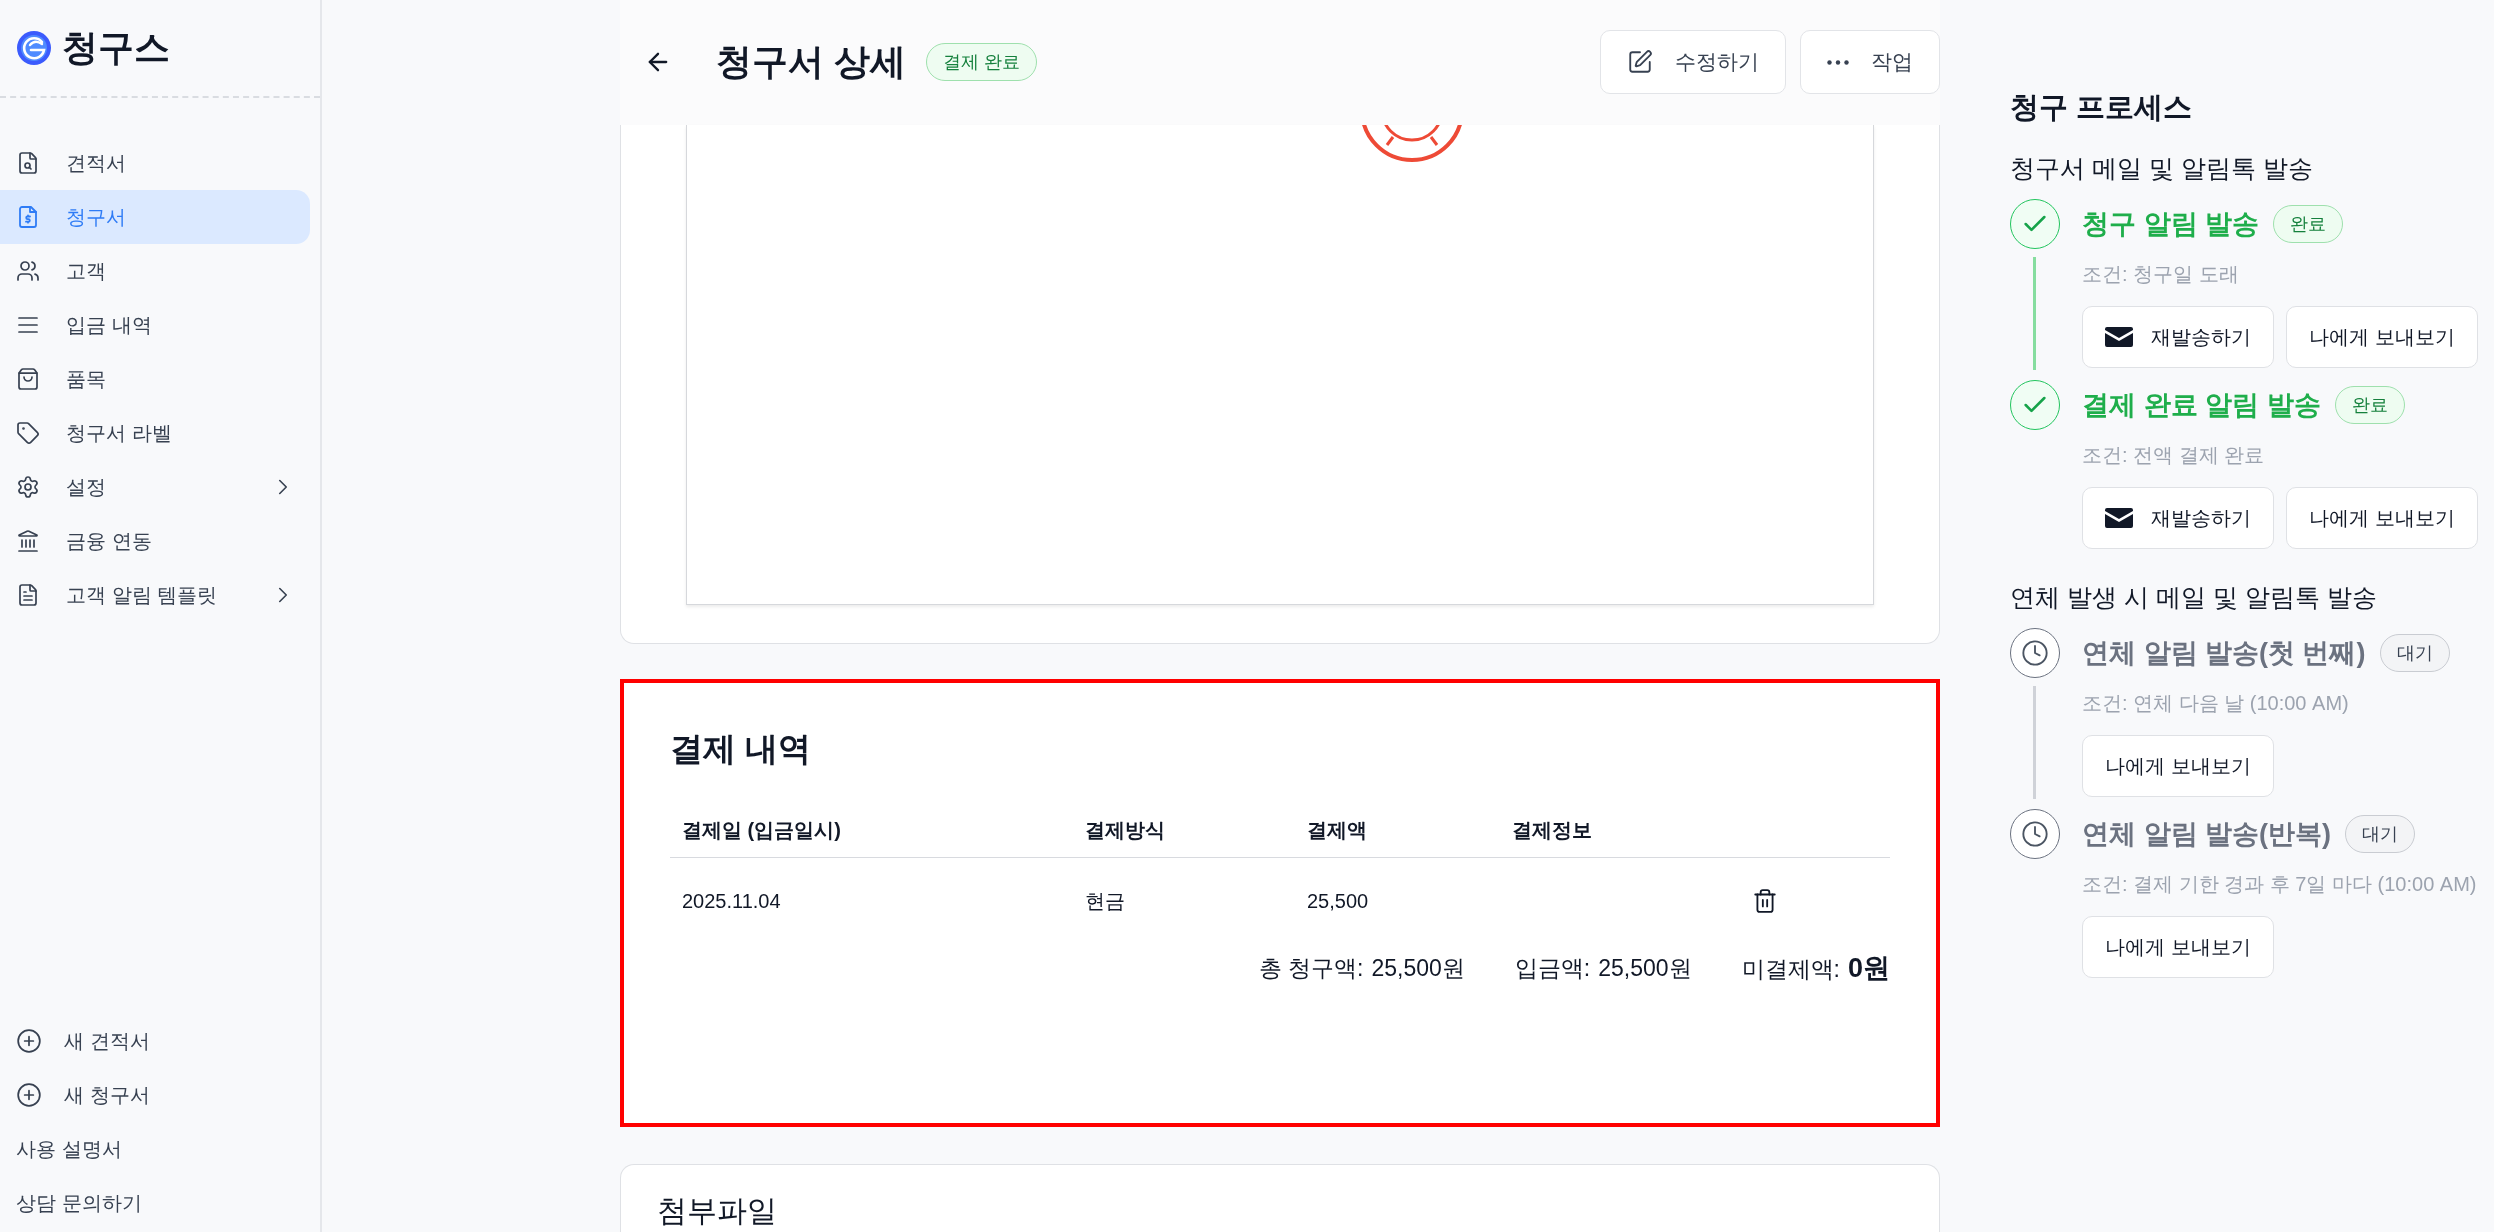 This screenshot has height=1232, width=2494. I want to click on sidebar-item: 청구서 라벨, so click(155, 433).